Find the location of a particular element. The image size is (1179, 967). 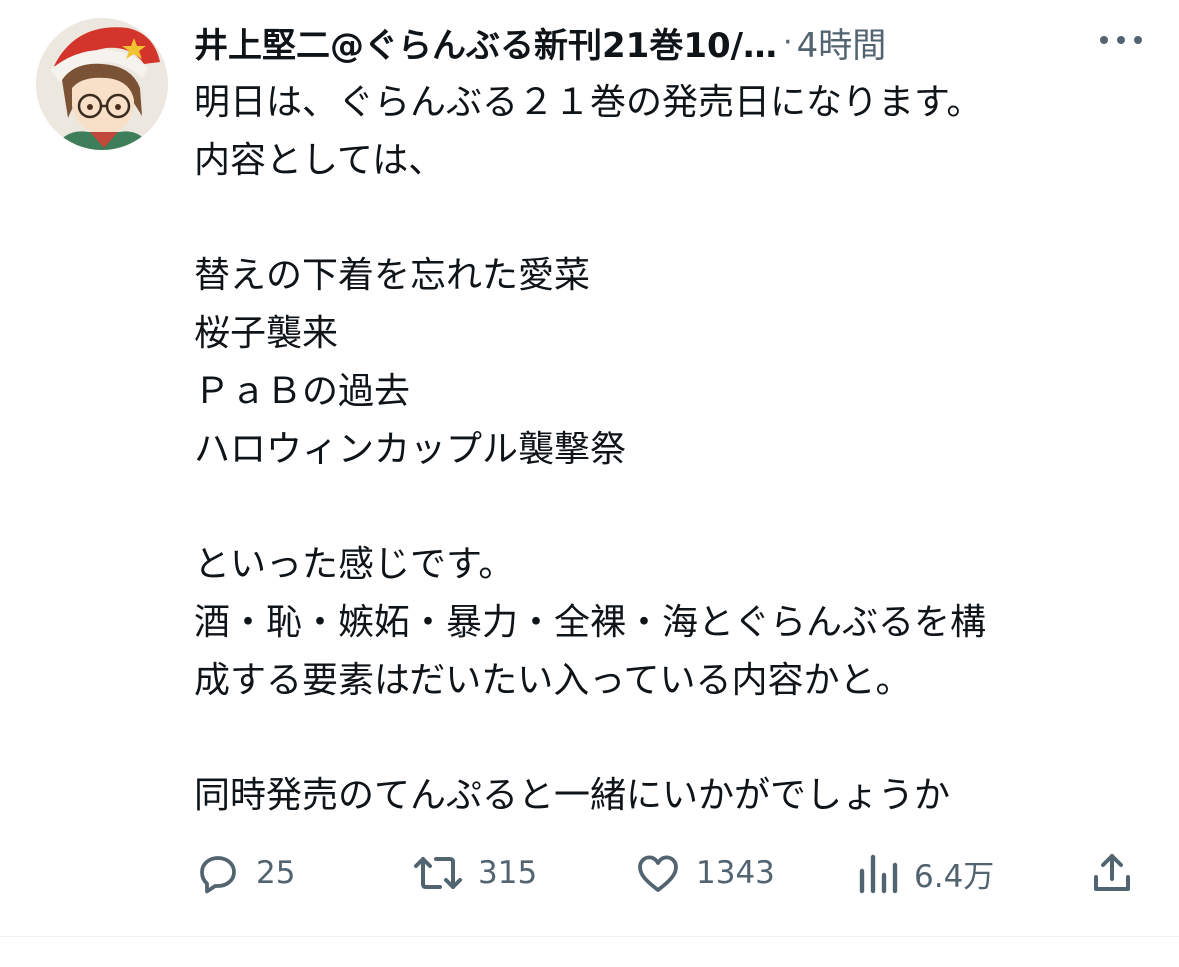

tweet-line: 酒・恥・嫉妬・暴力・全裸・海とぐらんぶるを構 is located at coordinates (590, 622).